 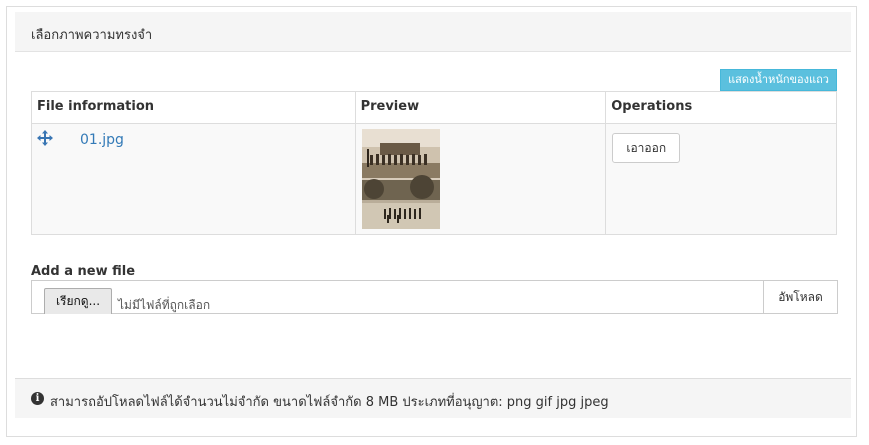 What do you see at coordinates (193, 179) in the screenshot?
I see `file-info-cell: 01.jpg` at bounding box center [193, 179].